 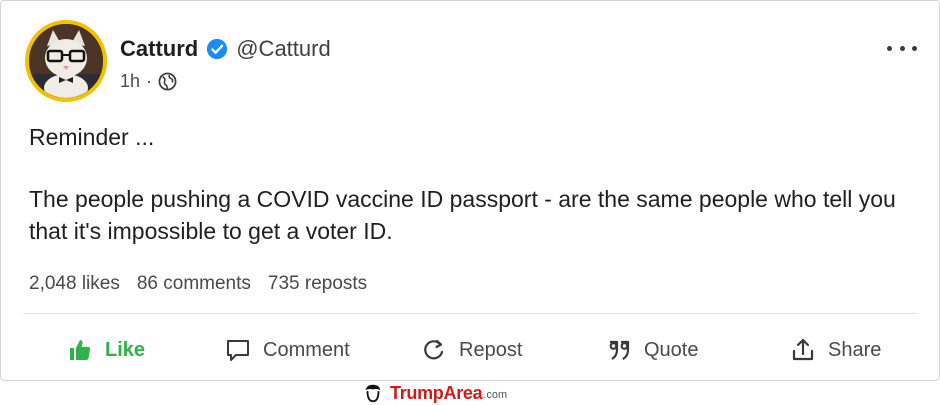 I want to click on avatar, so click(x=66, y=61).